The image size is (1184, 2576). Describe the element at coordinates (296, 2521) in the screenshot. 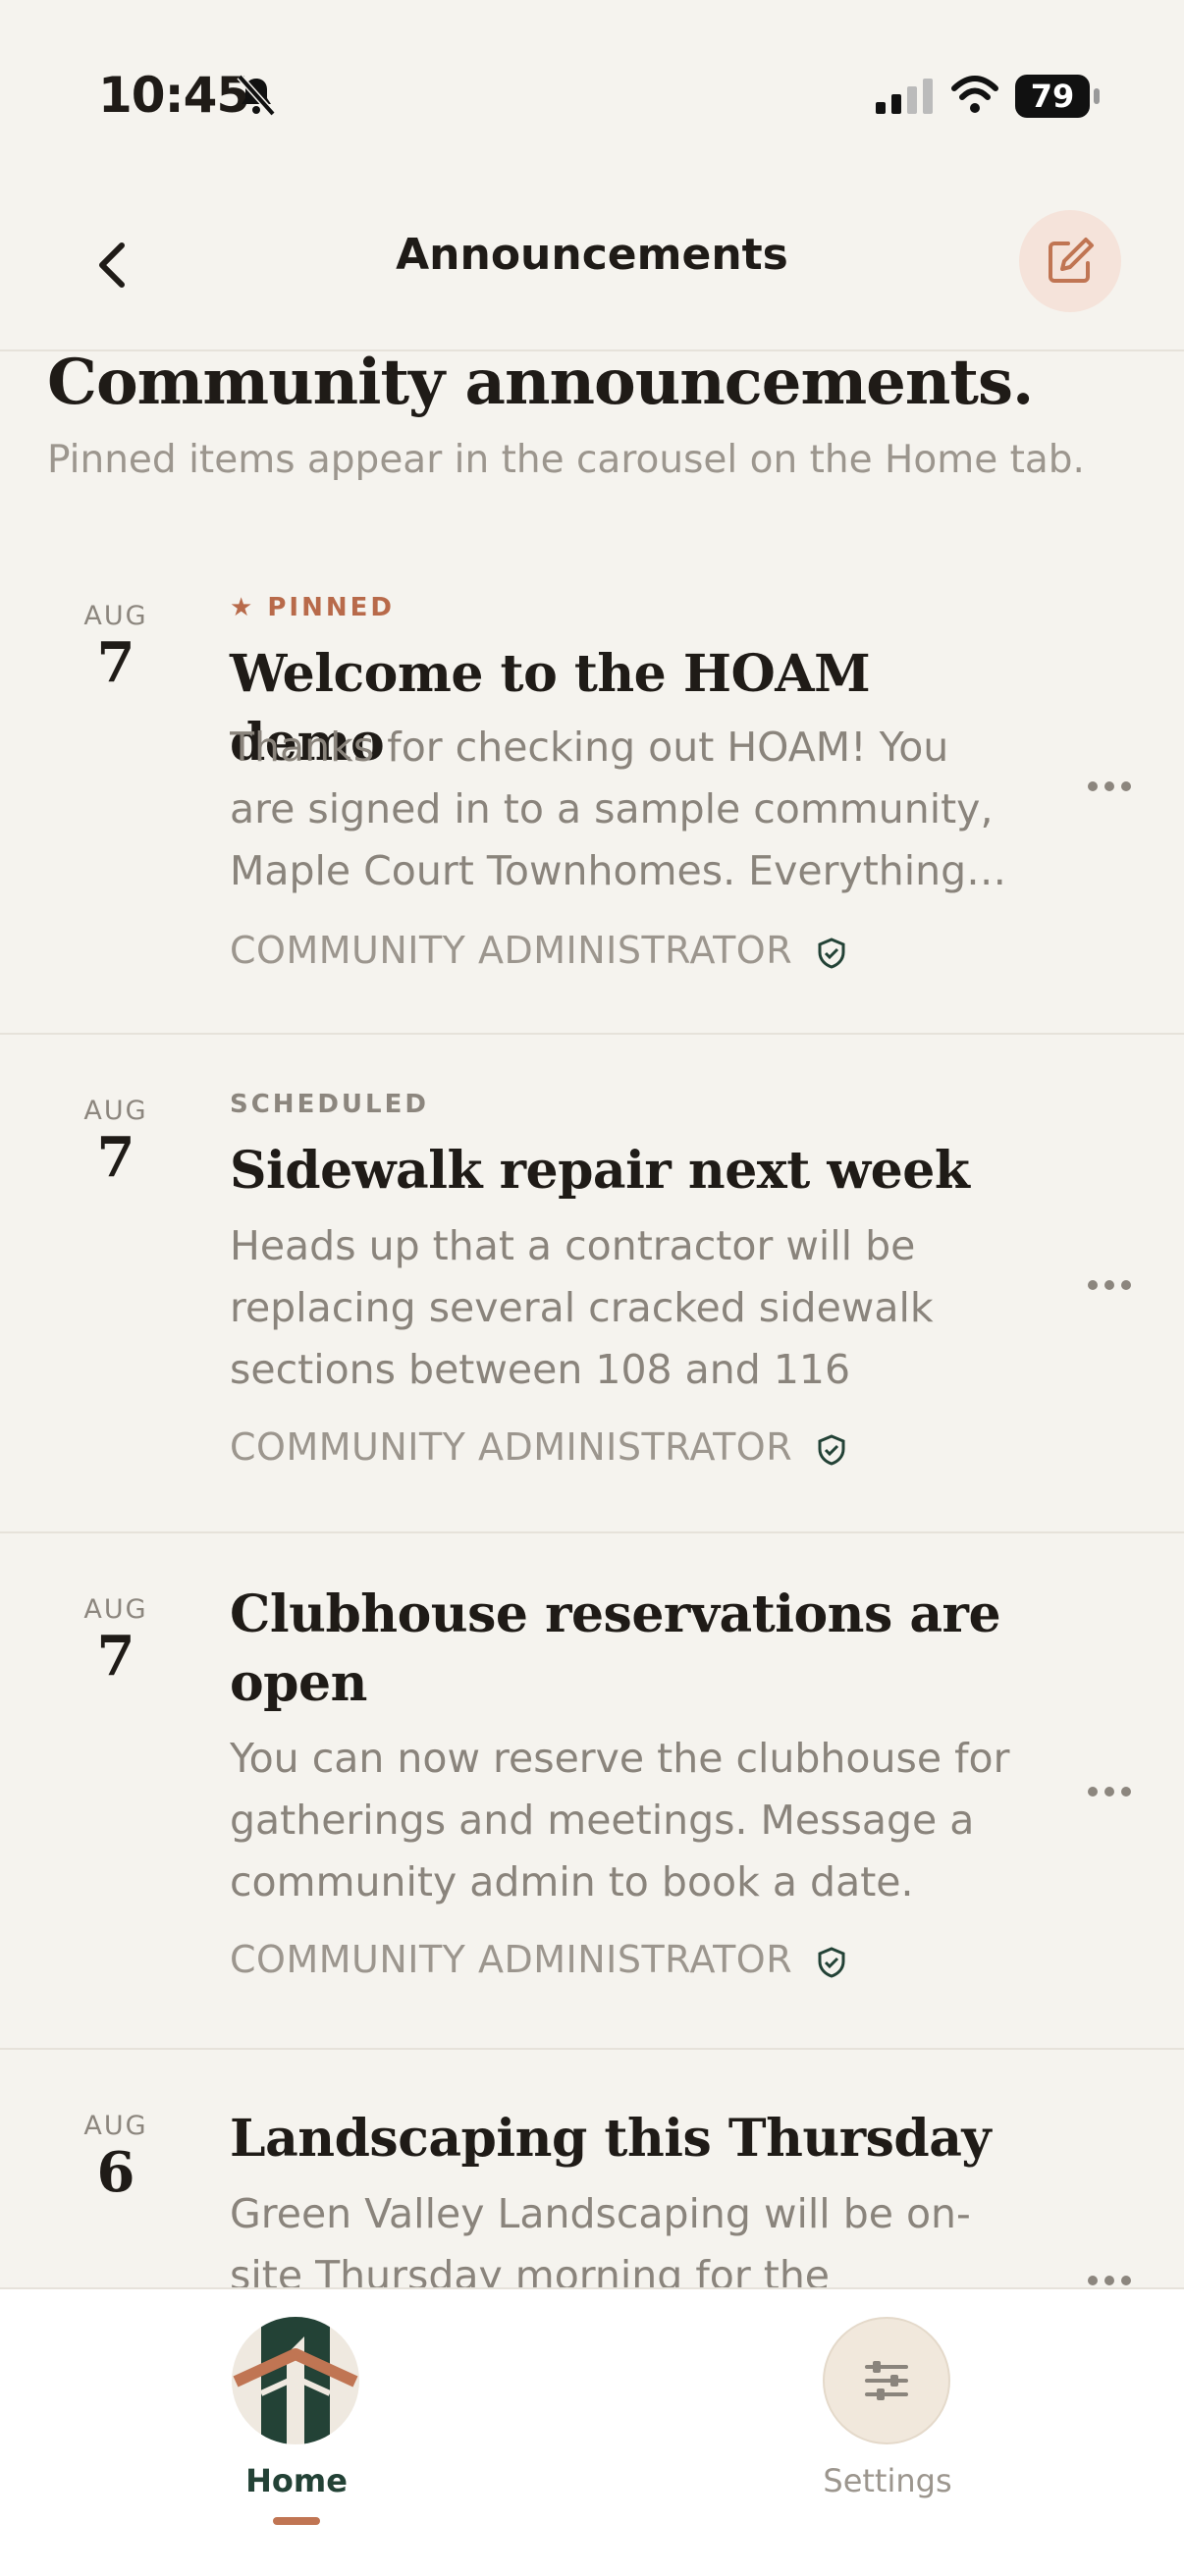

I see `active-tab-indicator` at that location.